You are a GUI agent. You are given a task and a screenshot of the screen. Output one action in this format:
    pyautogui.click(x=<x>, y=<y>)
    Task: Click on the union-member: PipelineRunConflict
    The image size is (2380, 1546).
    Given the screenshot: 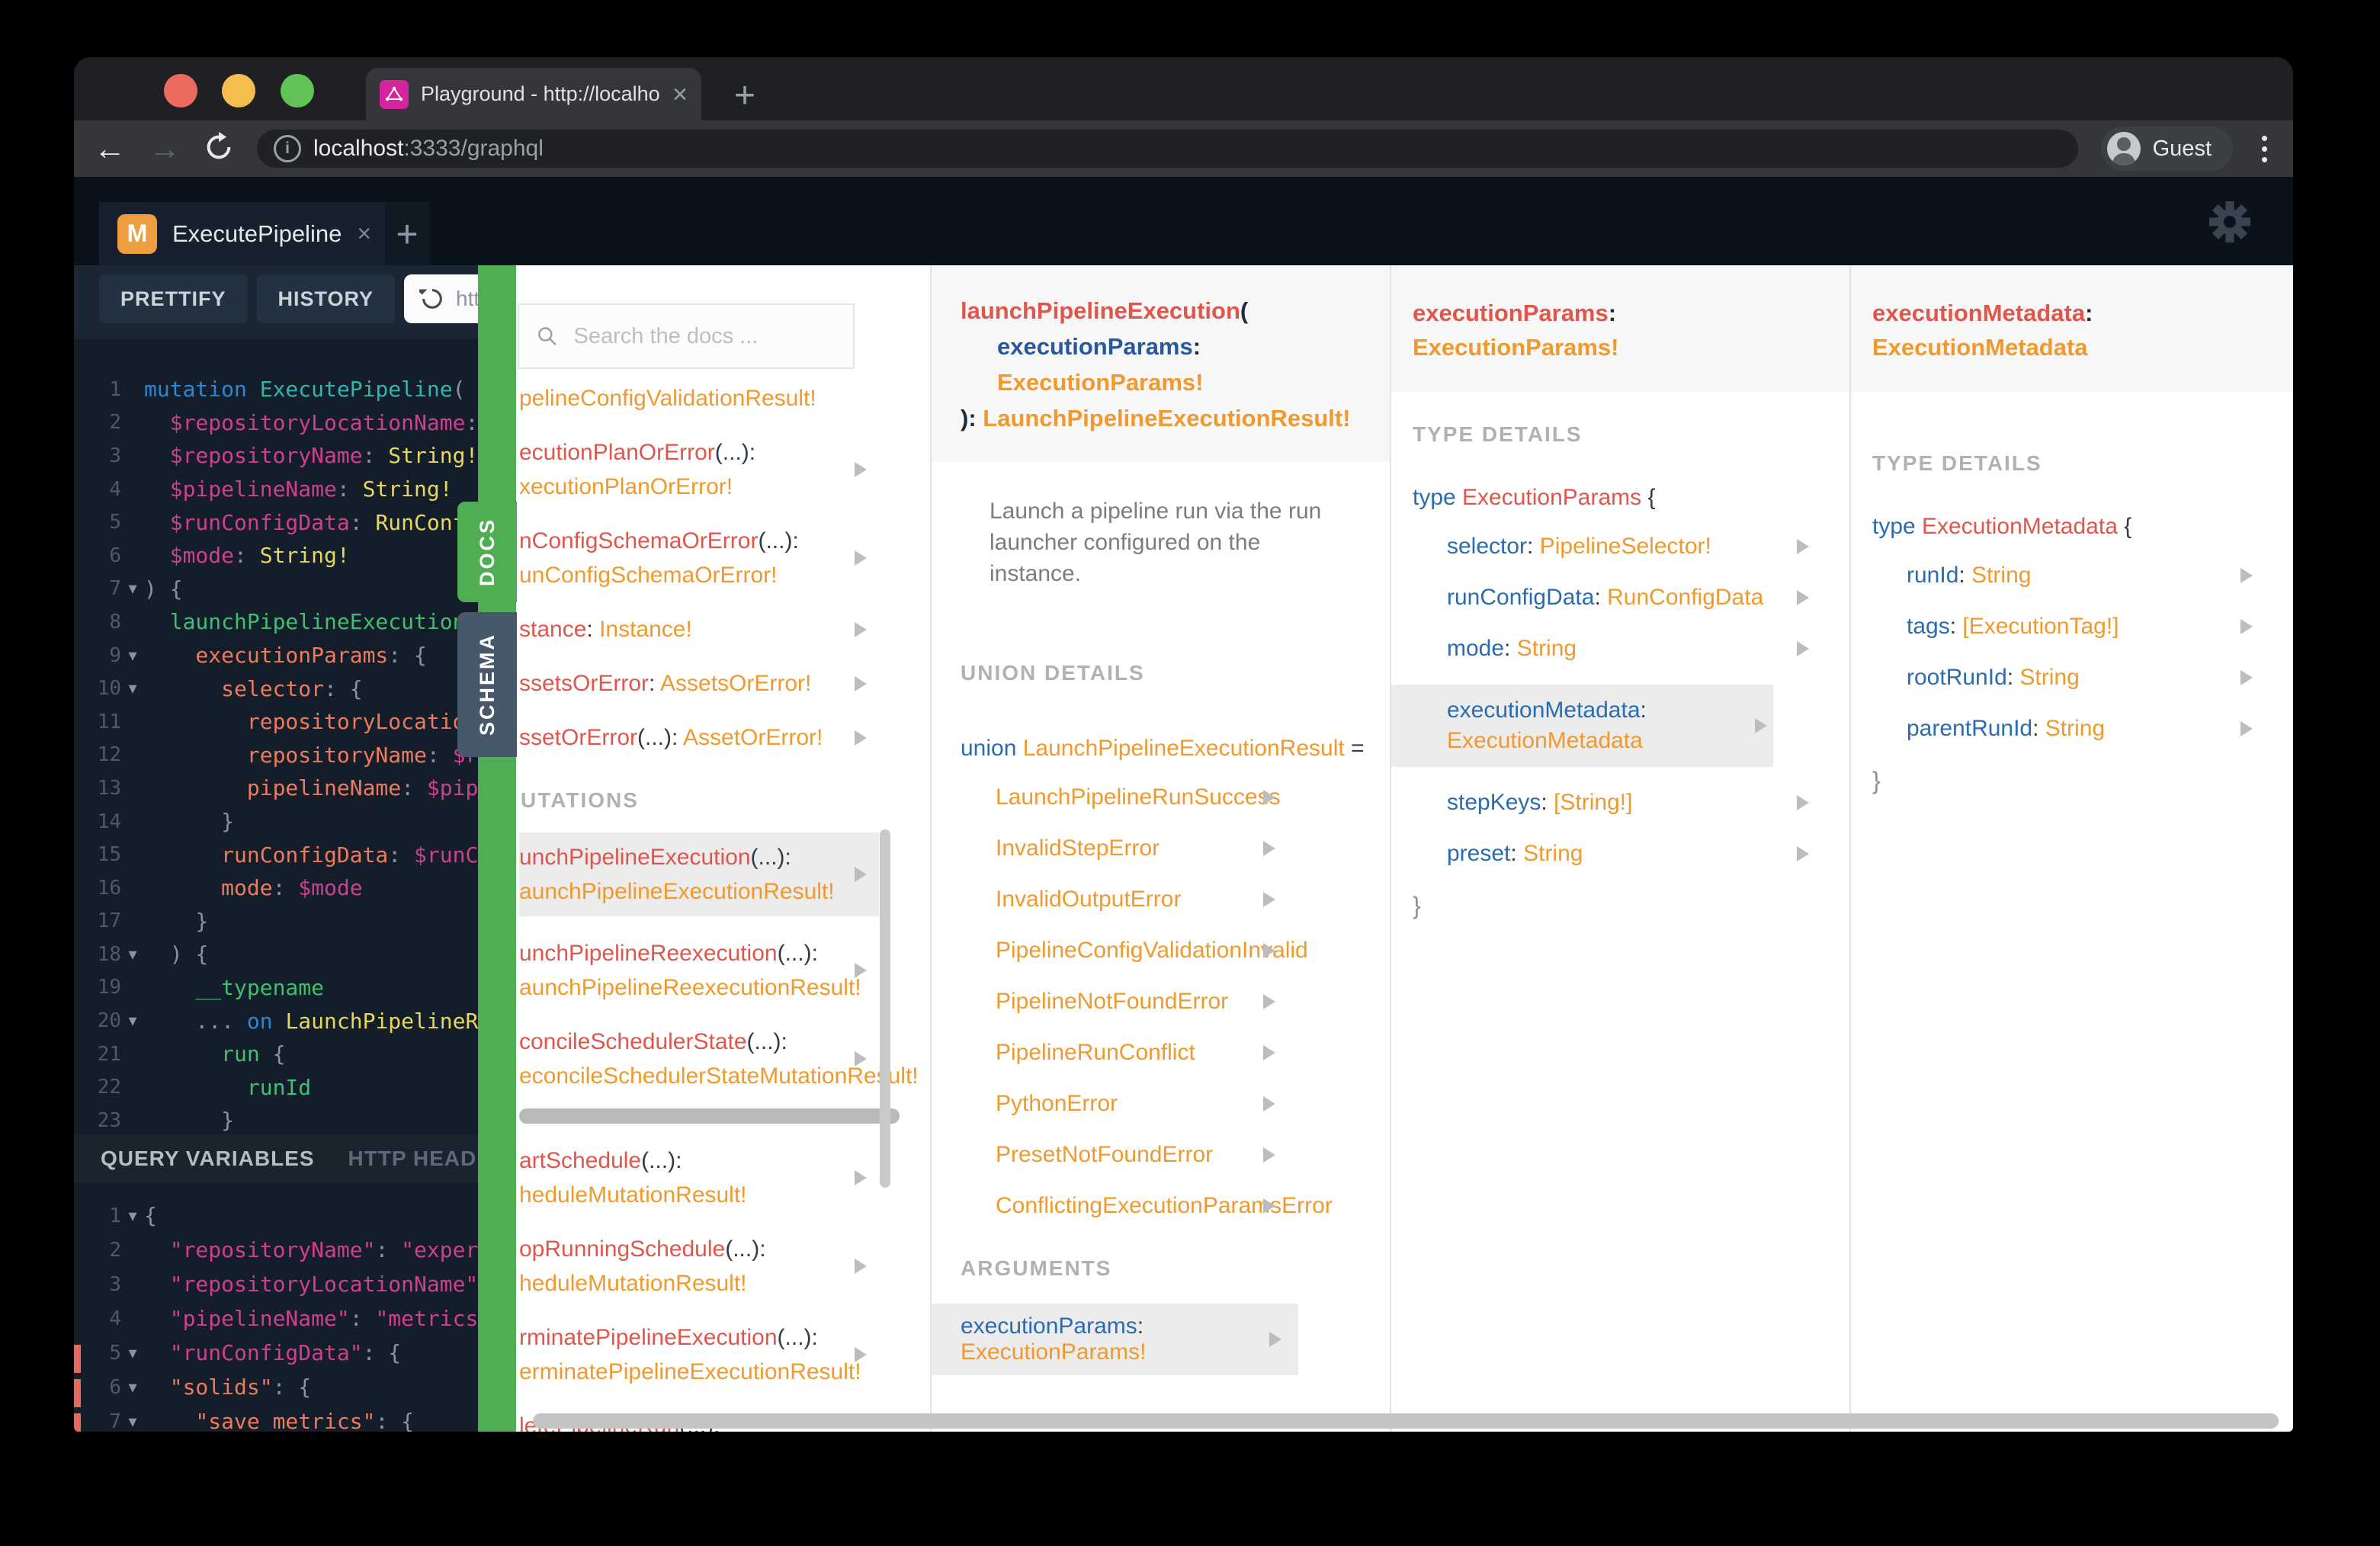 What is the action you would take?
    pyautogui.click(x=1135, y=1053)
    